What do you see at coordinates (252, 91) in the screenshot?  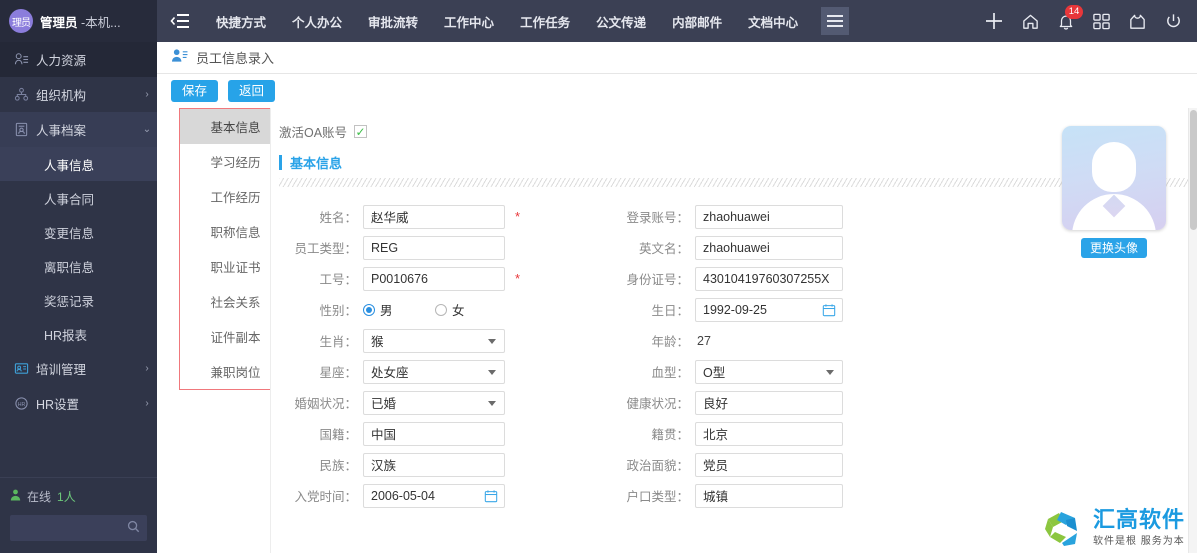 I see `back-button: 返回` at bounding box center [252, 91].